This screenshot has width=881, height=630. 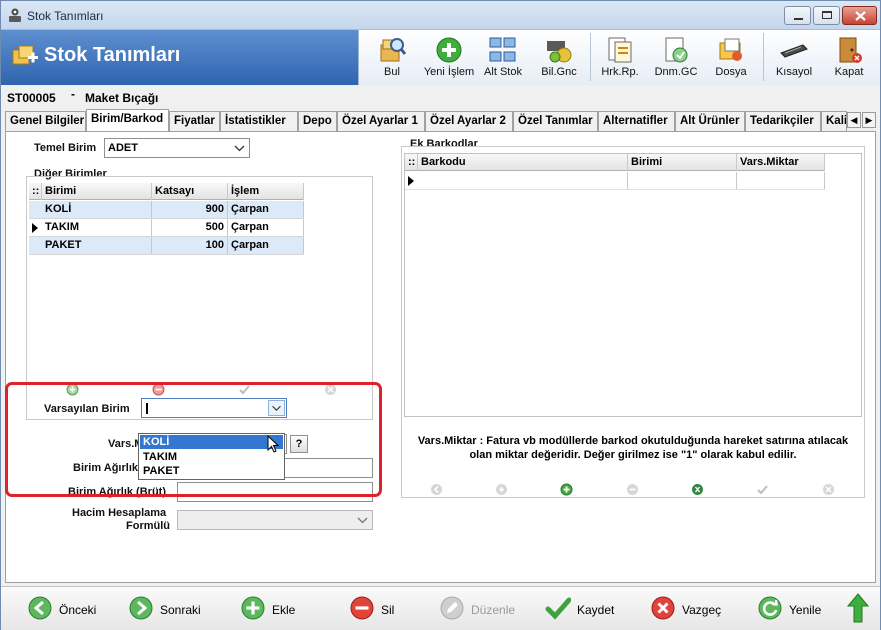 What do you see at coordinates (503, 72) in the screenshot?
I see `toolbar-label: Alt Stok` at bounding box center [503, 72].